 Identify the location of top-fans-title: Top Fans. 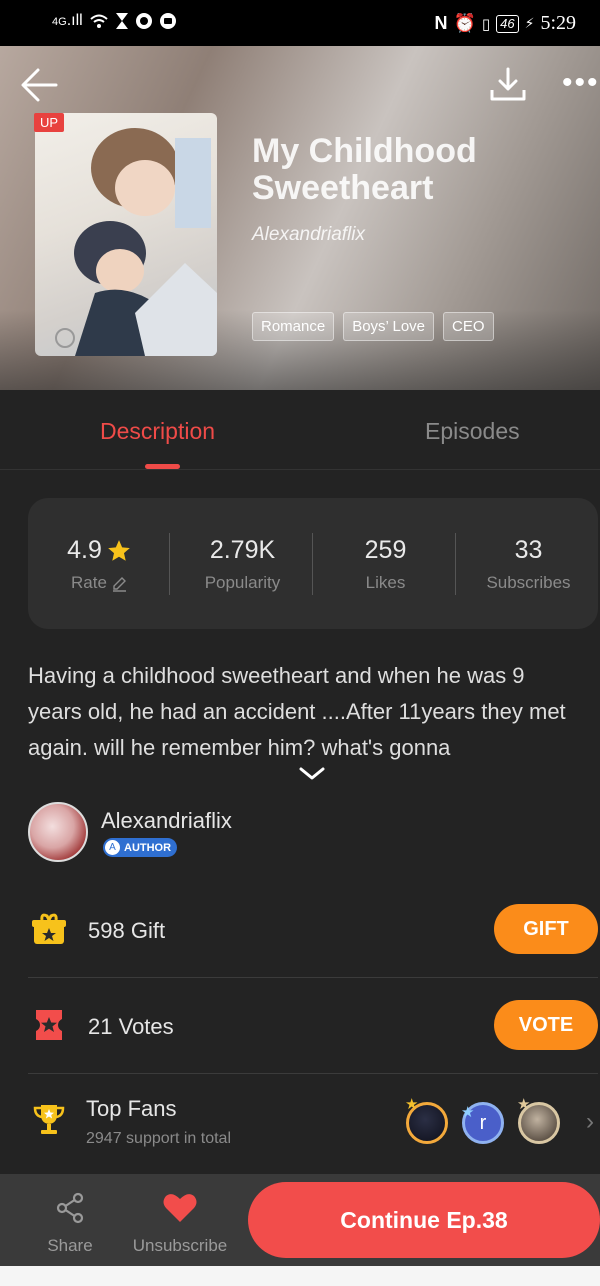
(131, 1108).